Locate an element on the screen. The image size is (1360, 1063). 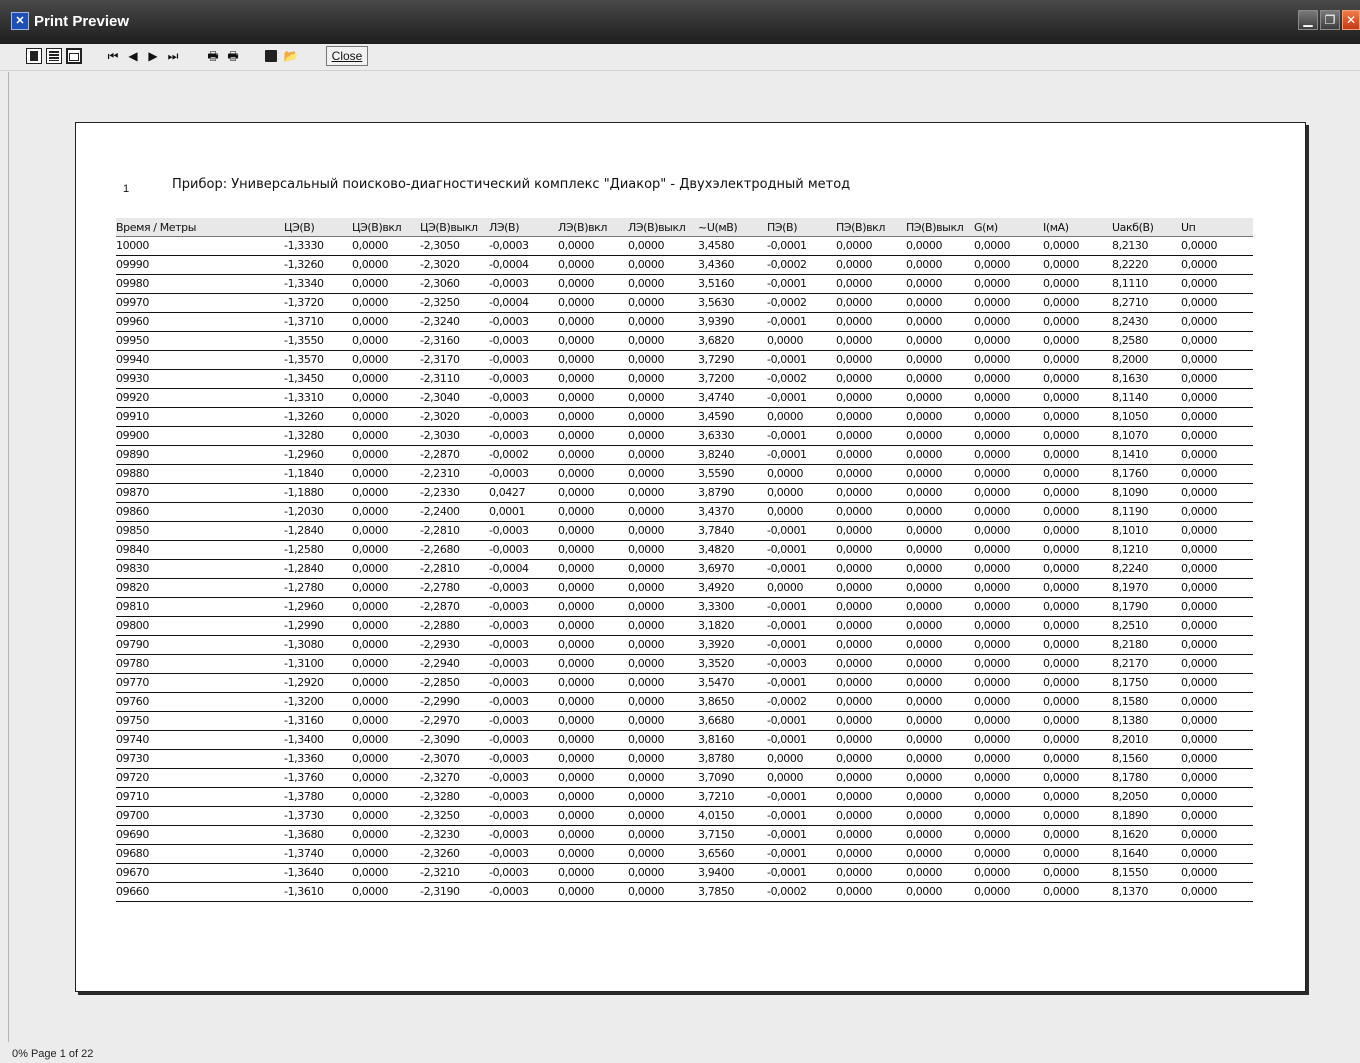
table-cell: 8,1110 is located at coordinates (1130, 283).